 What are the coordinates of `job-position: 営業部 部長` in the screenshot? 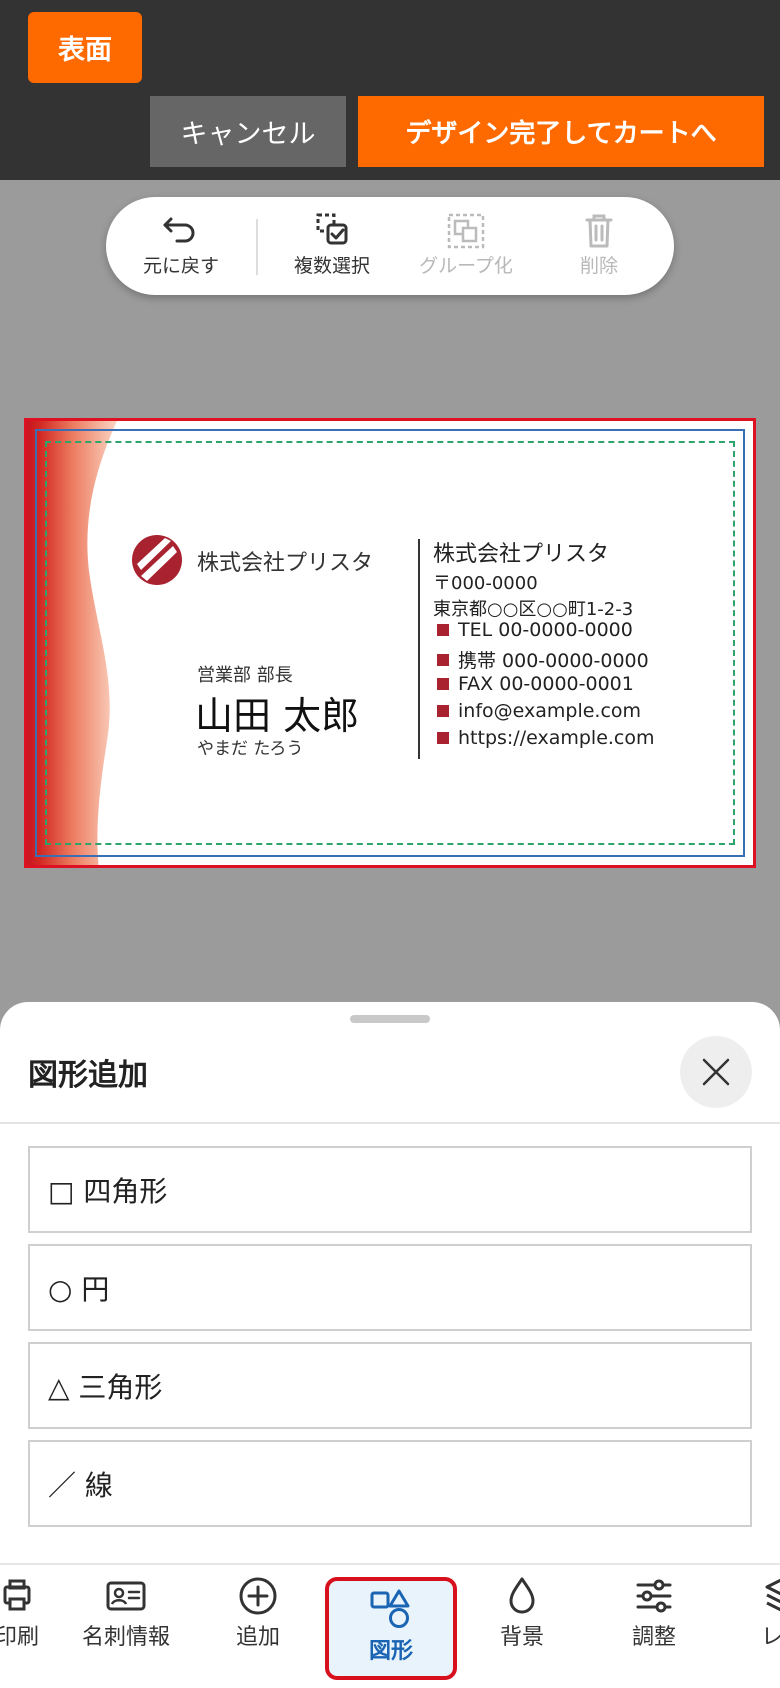 It's located at (245, 674).